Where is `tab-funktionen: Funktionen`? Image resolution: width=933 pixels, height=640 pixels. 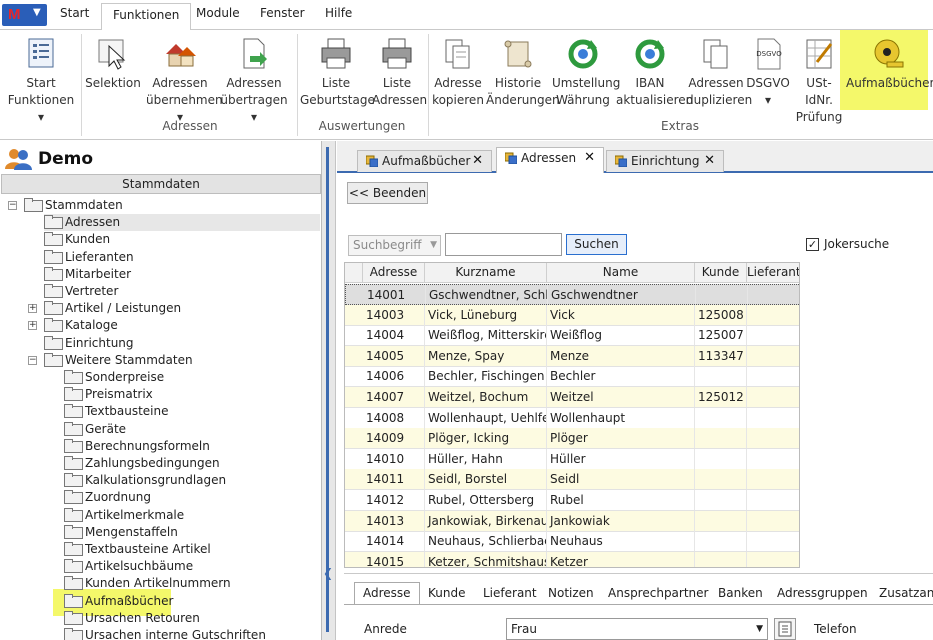 tab-funktionen: Funktionen is located at coordinates (146, 17).